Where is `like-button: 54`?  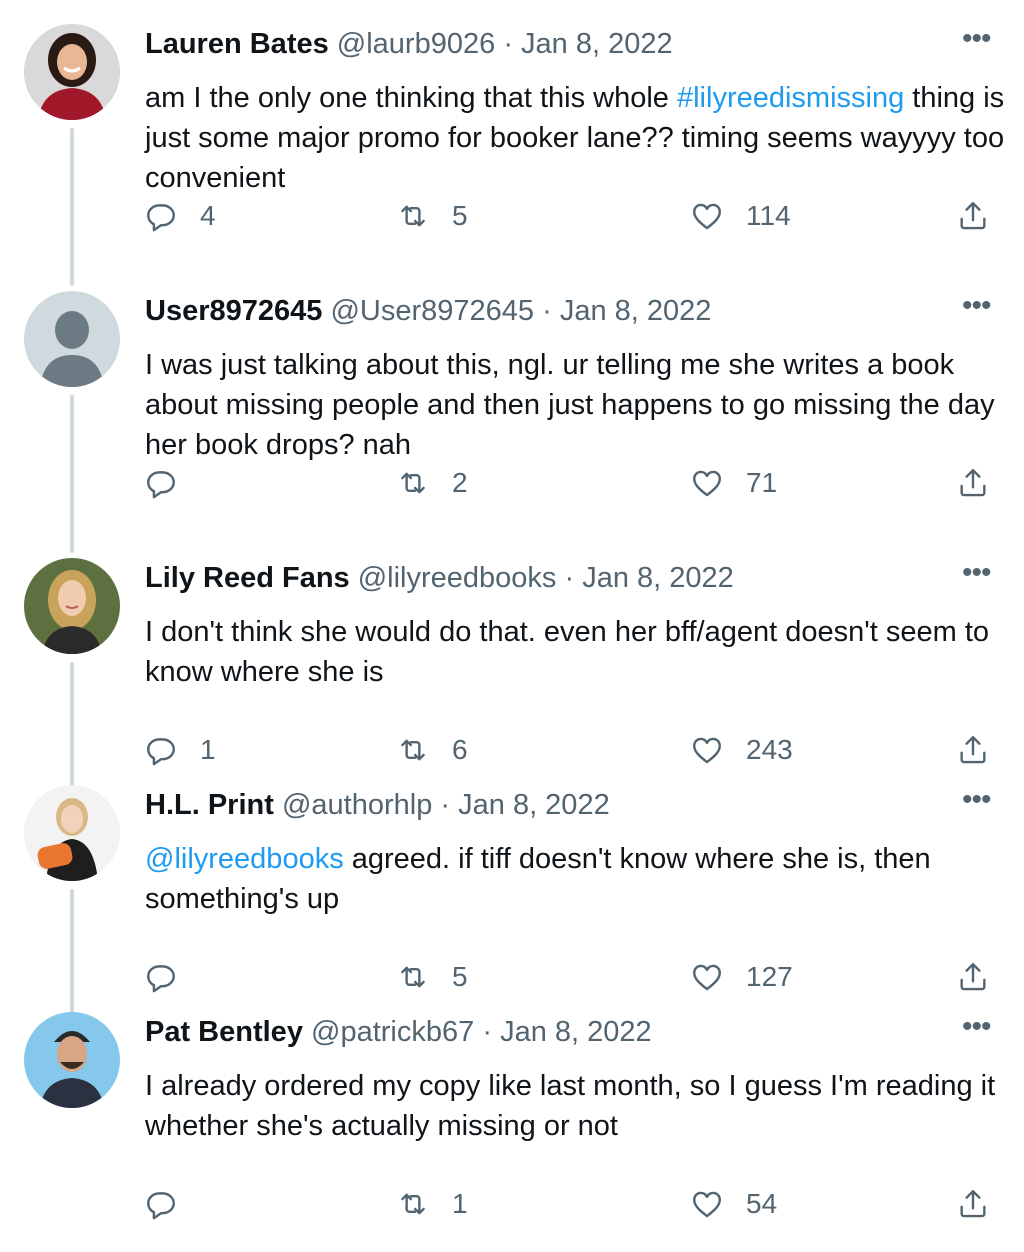
like-button: 54 is located at coordinates (733, 1204).